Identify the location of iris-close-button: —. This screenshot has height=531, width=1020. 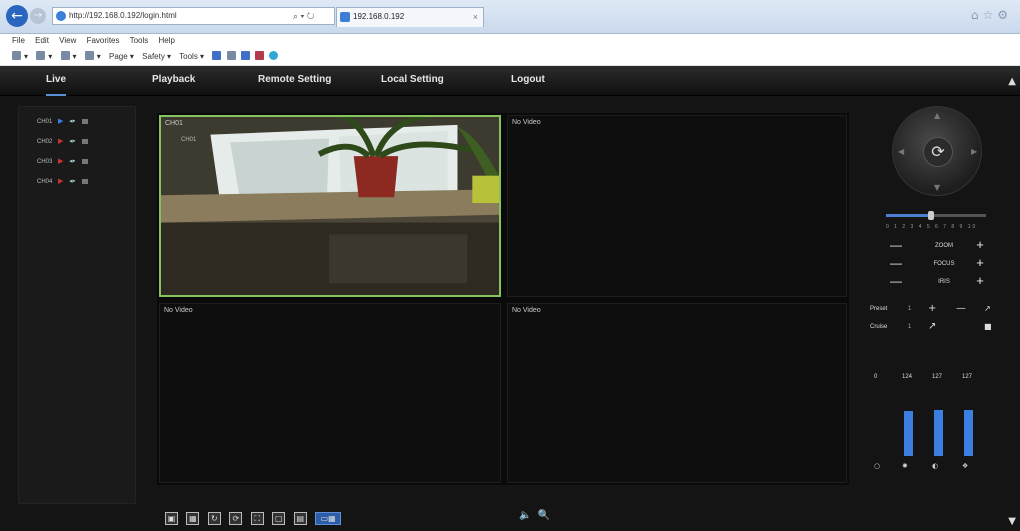
(896, 281).